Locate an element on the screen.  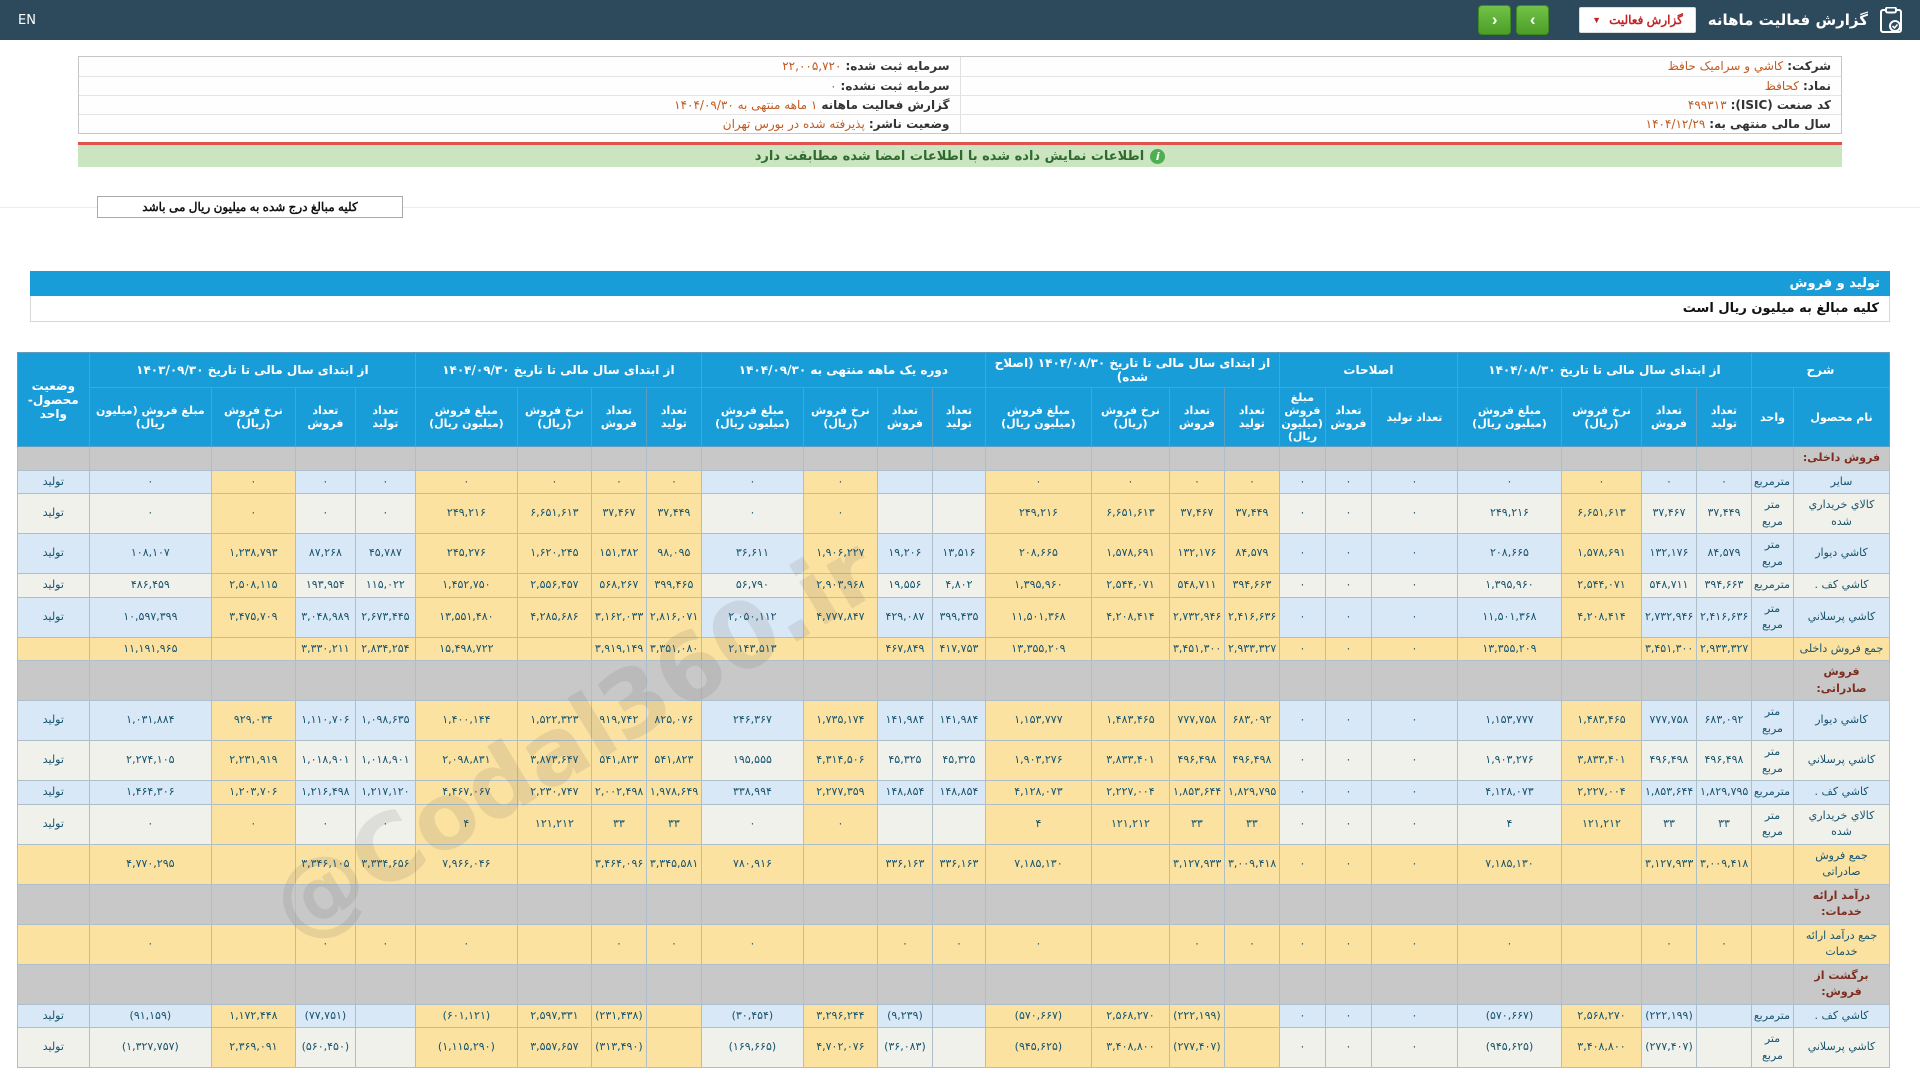
value-cell: ۱,۳۹۵,۹۶۰ is located at coordinates (1038, 585).